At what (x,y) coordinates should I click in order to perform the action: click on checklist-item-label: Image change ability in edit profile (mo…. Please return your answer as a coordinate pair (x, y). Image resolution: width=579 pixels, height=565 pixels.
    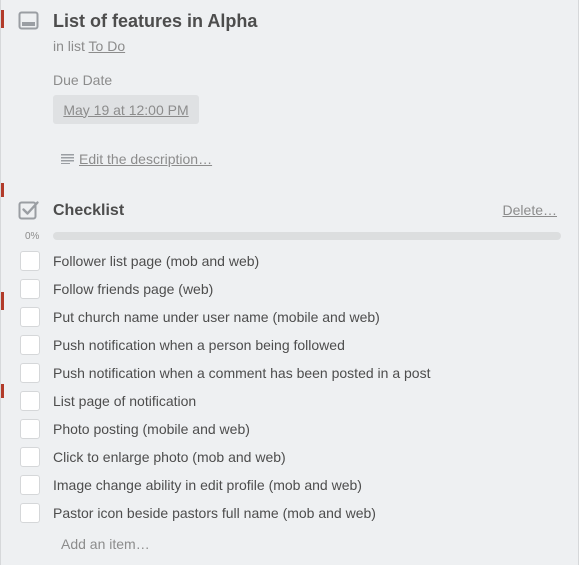
    Looking at the image, I should click on (207, 485).